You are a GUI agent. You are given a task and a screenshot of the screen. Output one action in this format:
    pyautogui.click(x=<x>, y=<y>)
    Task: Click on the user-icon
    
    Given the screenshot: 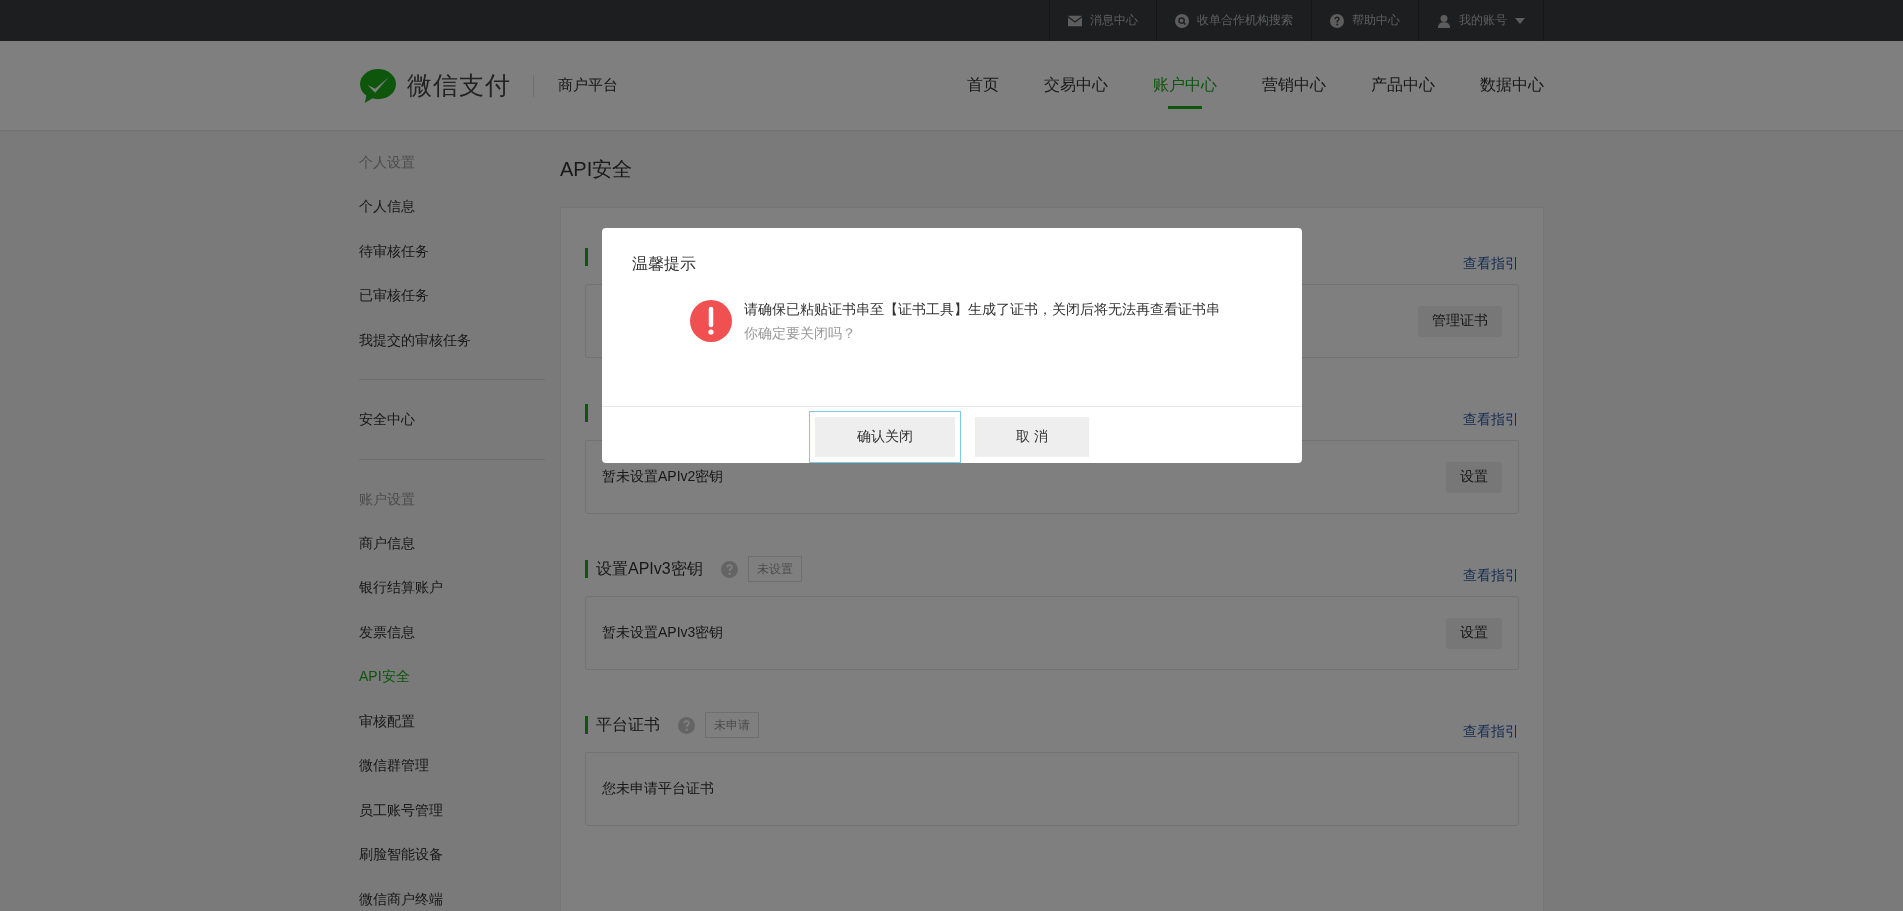 What is the action you would take?
    pyautogui.click(x=1444, y=20)
    